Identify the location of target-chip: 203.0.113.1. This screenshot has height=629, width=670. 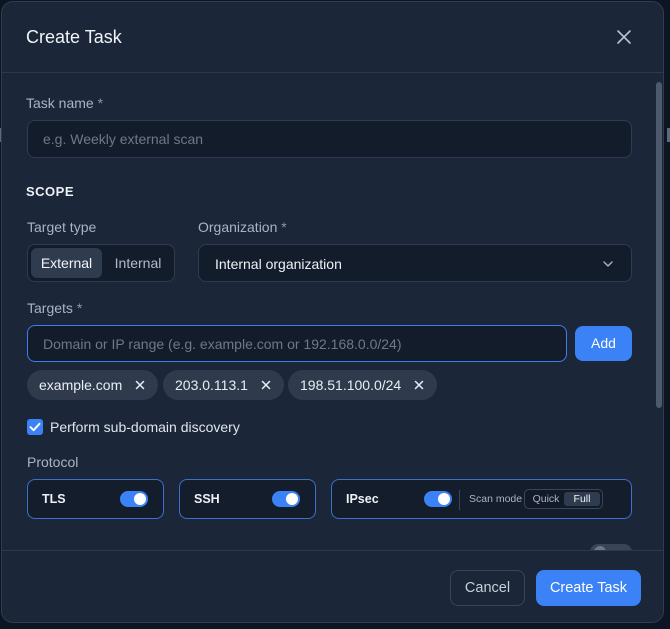
(223, 385).